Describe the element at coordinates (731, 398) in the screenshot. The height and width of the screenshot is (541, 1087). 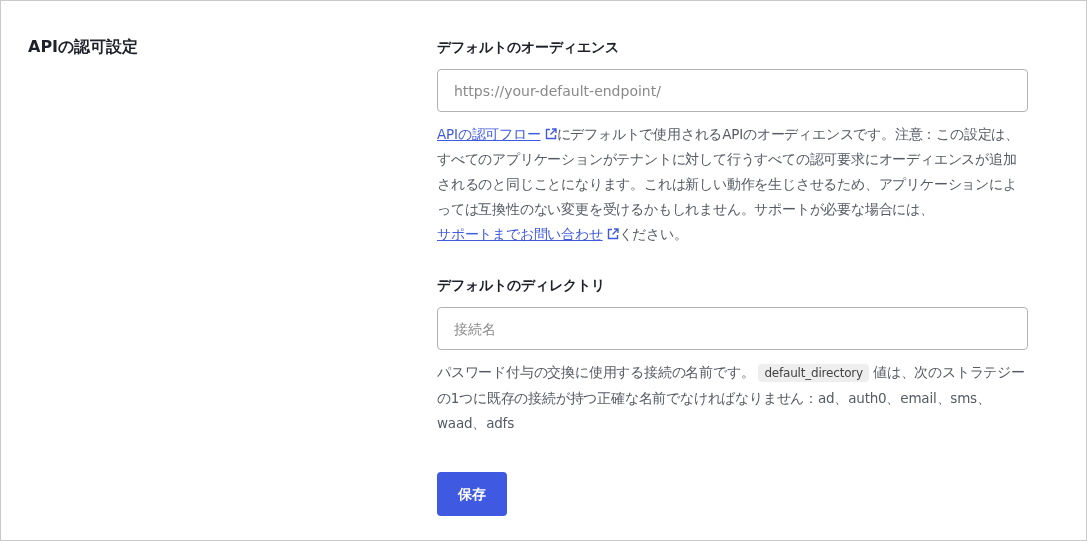
I see `help-text: パスワード付与の交換に使用する接続の名前です。 default_directory 値は、次のストラテジーの1つに既存の接続が持つ正確な名前でなければなりません：ad、auth0、email、sms、waad、adfs` at that location.